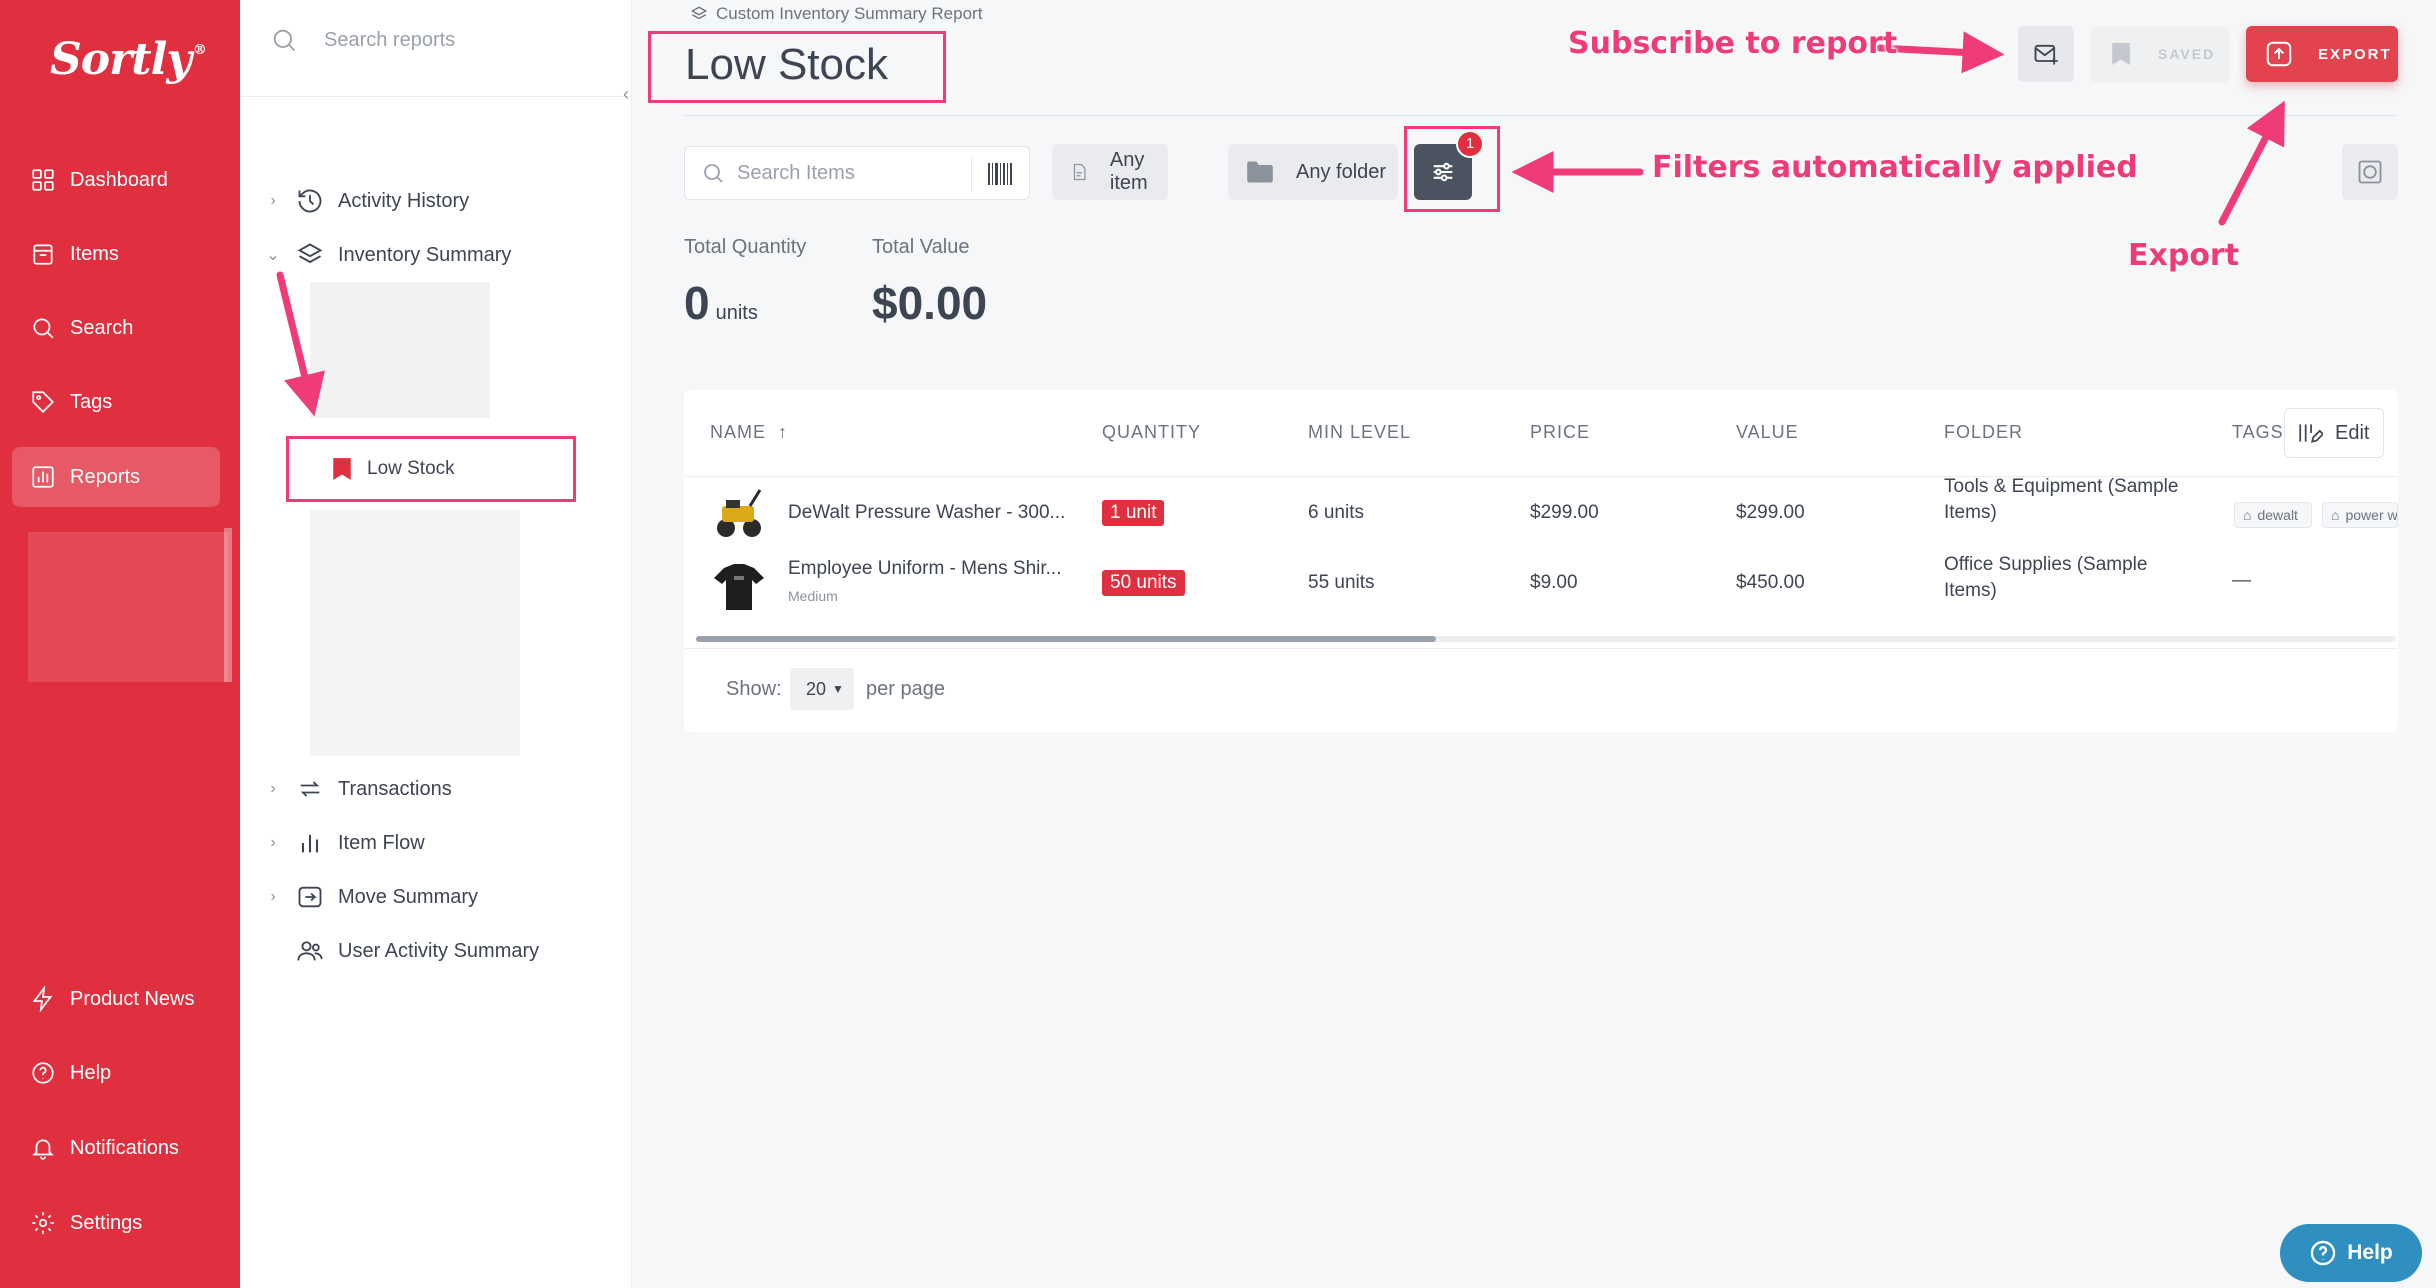 The image size is (2436, 1288). What do you see at coordinates (116, 1148) in the screenshot?
I see `nav-notifications: Notifications` at bounding box center [116, 1148].